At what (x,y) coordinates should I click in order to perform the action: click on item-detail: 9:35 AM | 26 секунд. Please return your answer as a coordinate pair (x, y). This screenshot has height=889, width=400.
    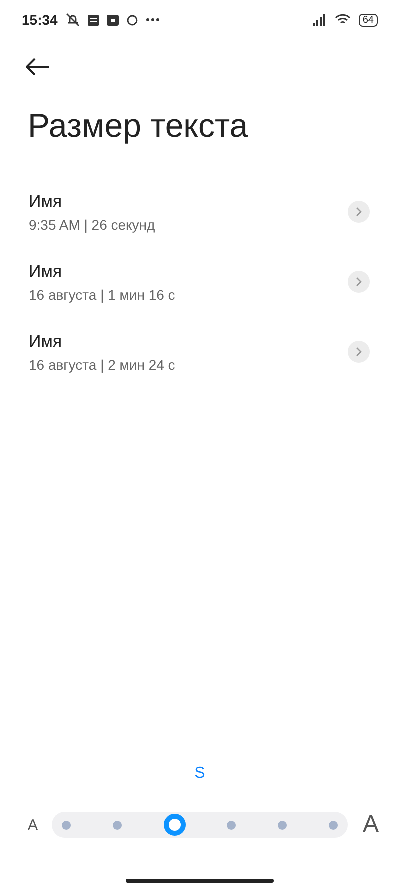
    Looking at the image, I should click on (92, 224).